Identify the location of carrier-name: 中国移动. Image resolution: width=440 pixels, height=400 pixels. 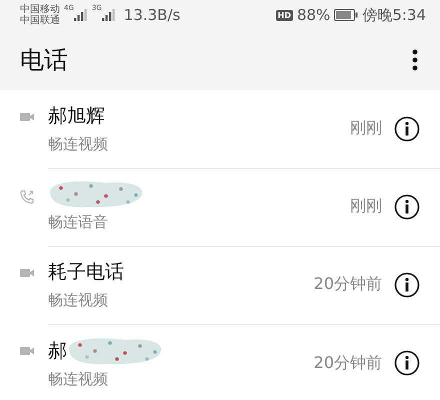
(40, 9).